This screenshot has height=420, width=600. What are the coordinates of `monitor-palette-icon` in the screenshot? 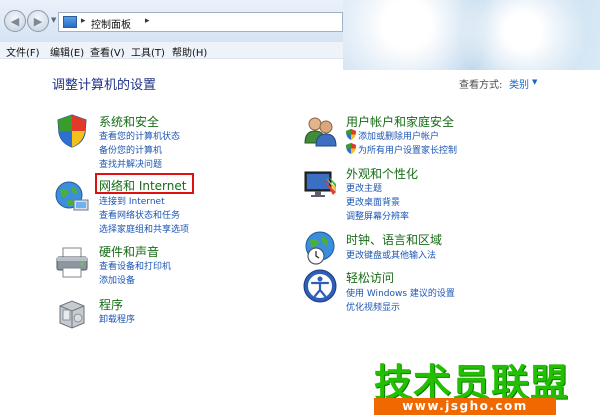 It's located at (320, 184).